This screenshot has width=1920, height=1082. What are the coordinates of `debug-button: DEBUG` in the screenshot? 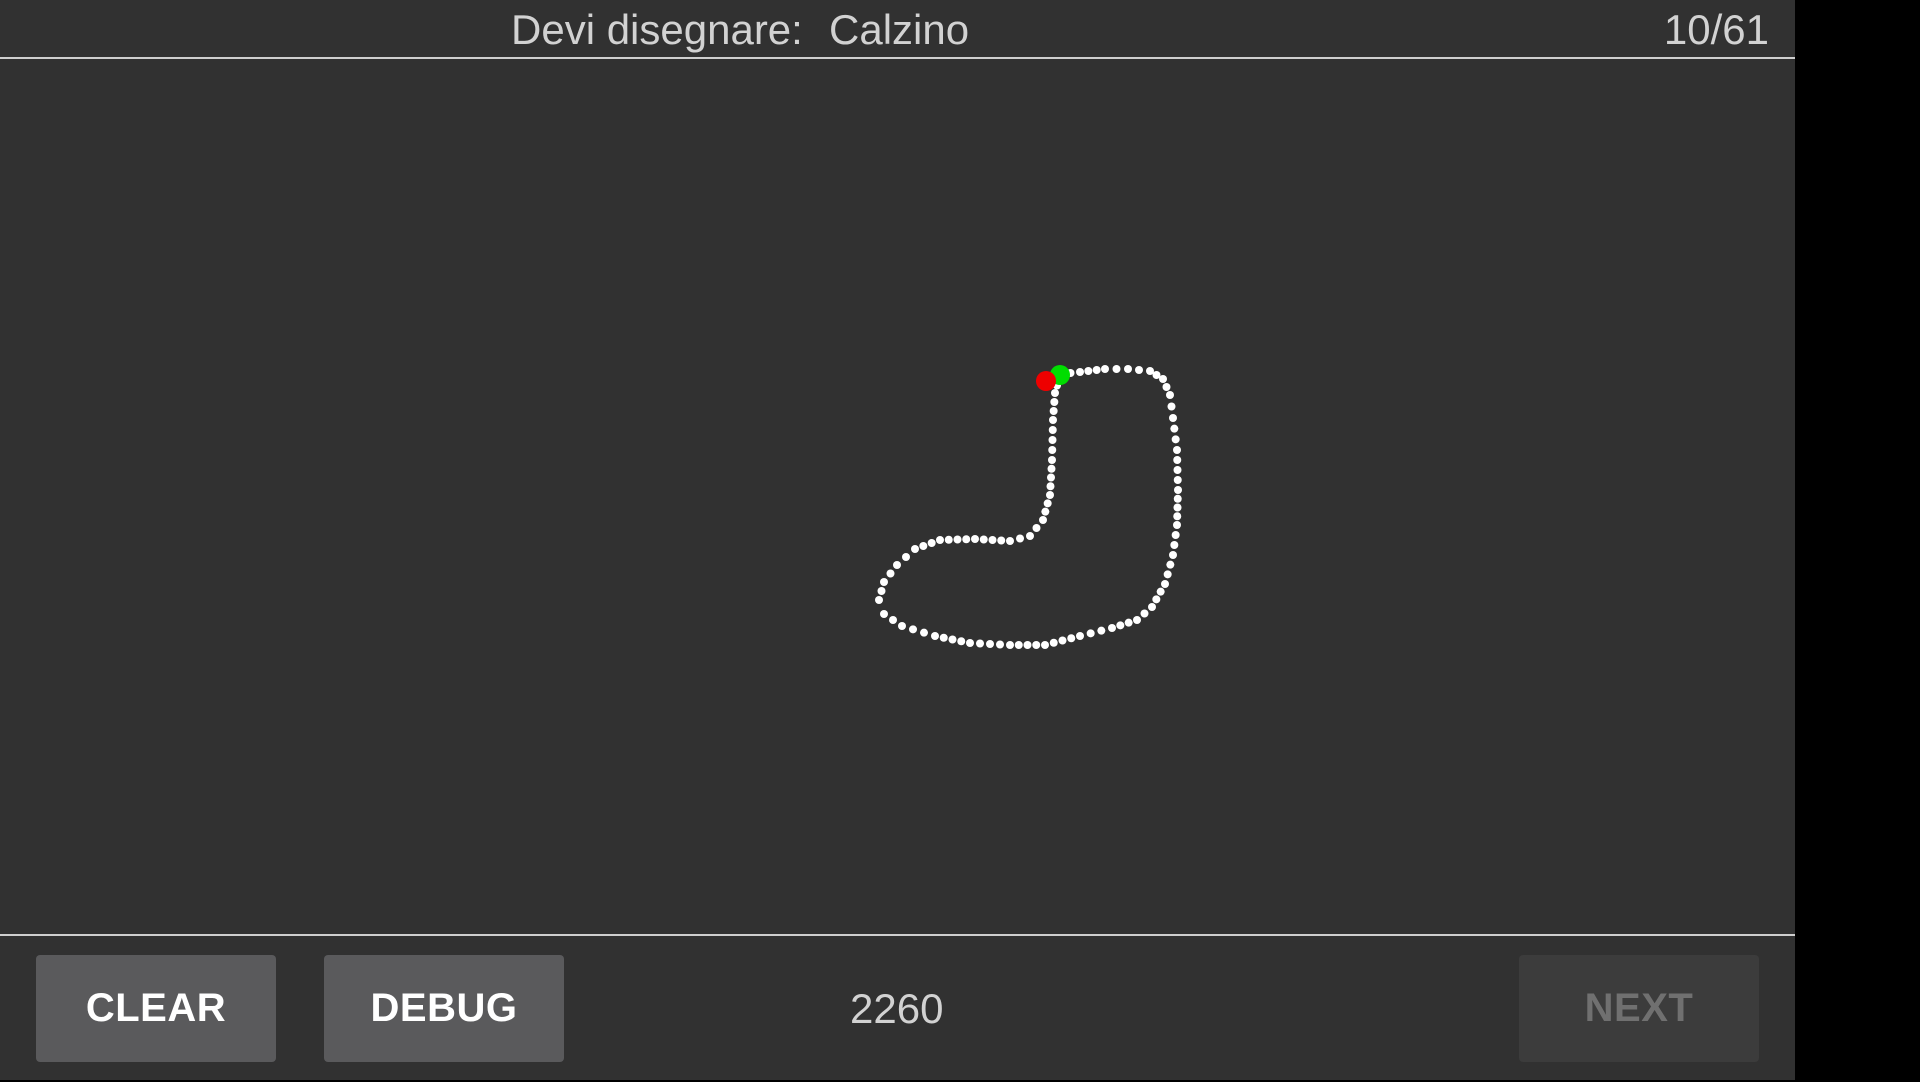 It's located at (444, 1008).